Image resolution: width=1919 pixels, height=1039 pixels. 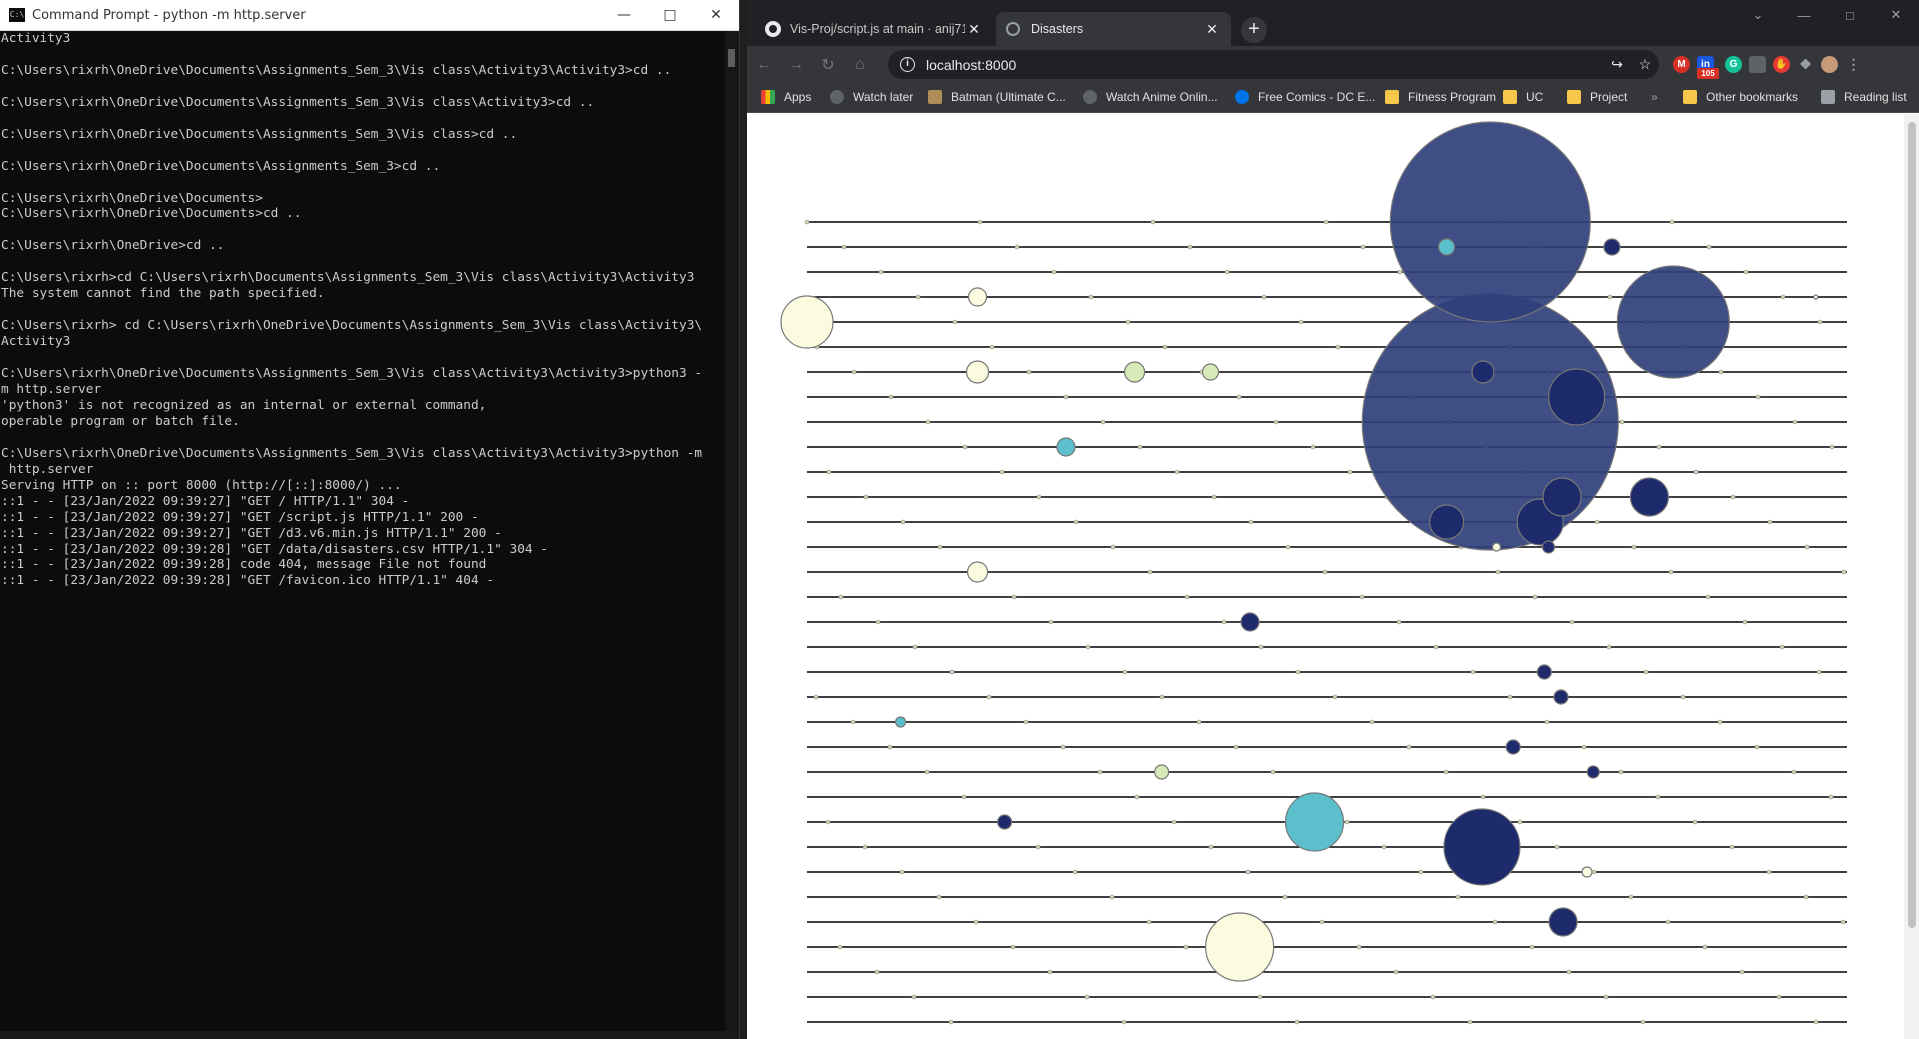 What do you see at coordinates (1864, 97) in the screenshot?
I see `reading-list-button: Reading list` at bounding box center [1864, 97].